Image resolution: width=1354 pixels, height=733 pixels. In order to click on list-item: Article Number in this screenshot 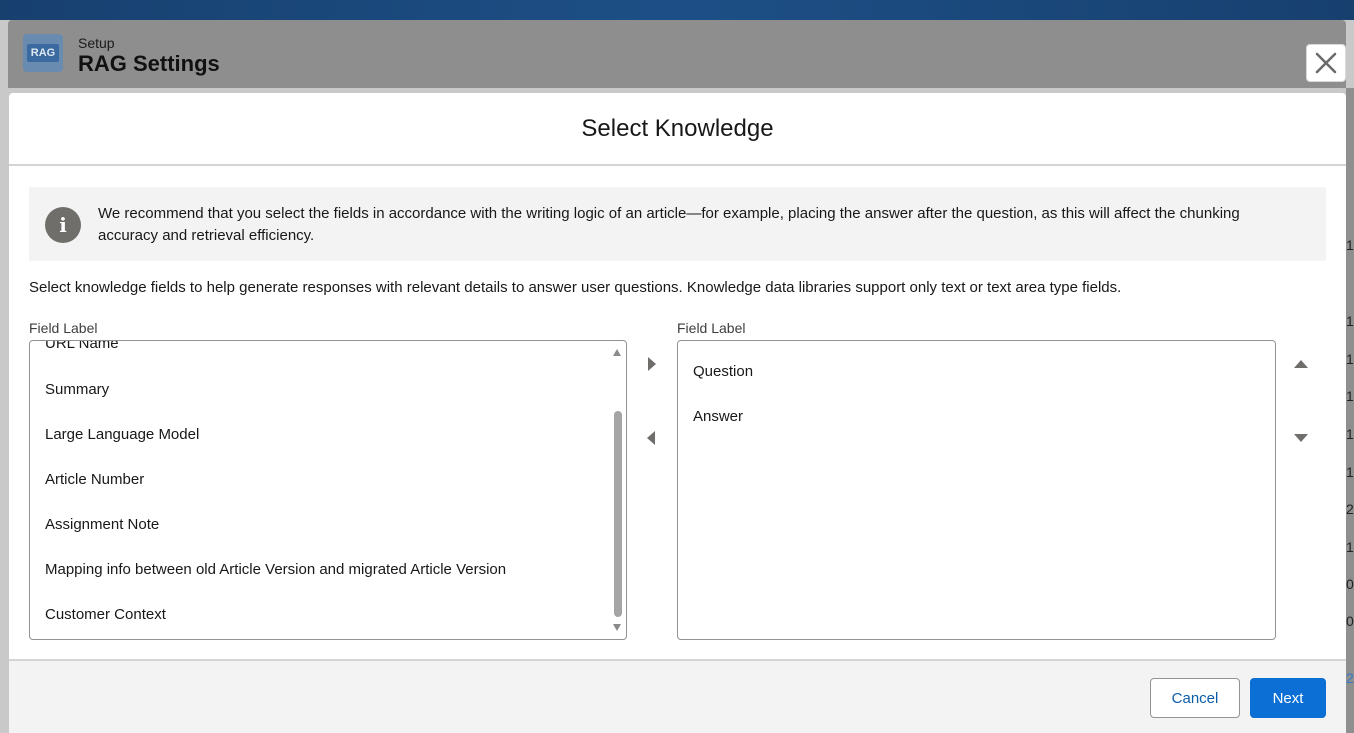, I will do `click(94, 479)`.